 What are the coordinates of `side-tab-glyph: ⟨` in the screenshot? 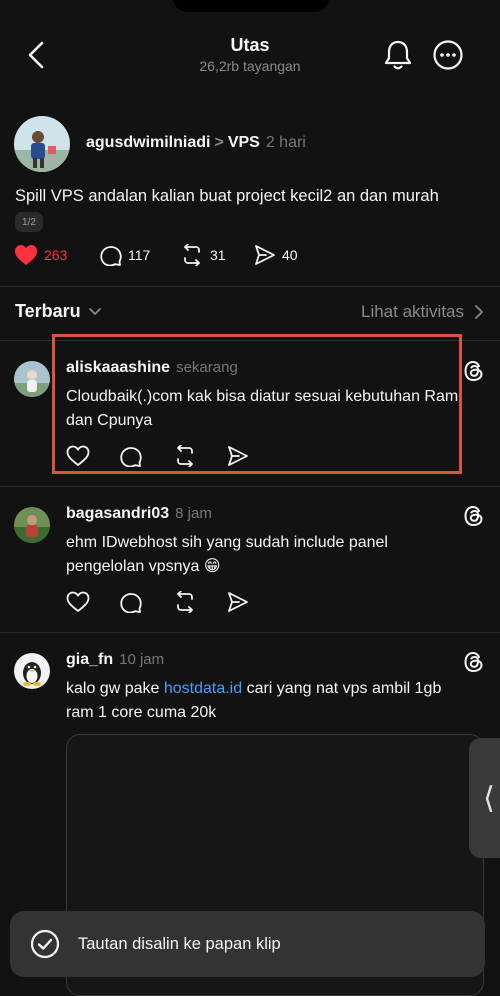 It's located at (489, 798).